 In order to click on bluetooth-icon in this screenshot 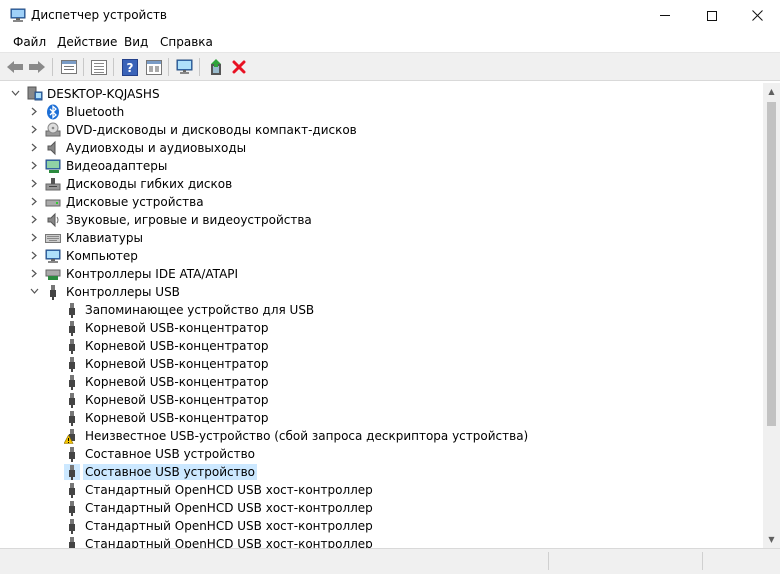, I will do `click(53, 112)`.